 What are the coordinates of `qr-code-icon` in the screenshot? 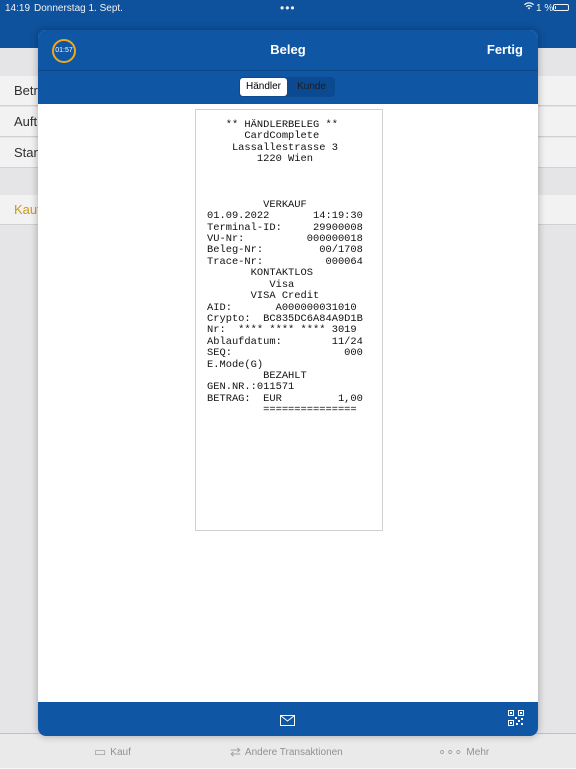 It's located at (516, 718).